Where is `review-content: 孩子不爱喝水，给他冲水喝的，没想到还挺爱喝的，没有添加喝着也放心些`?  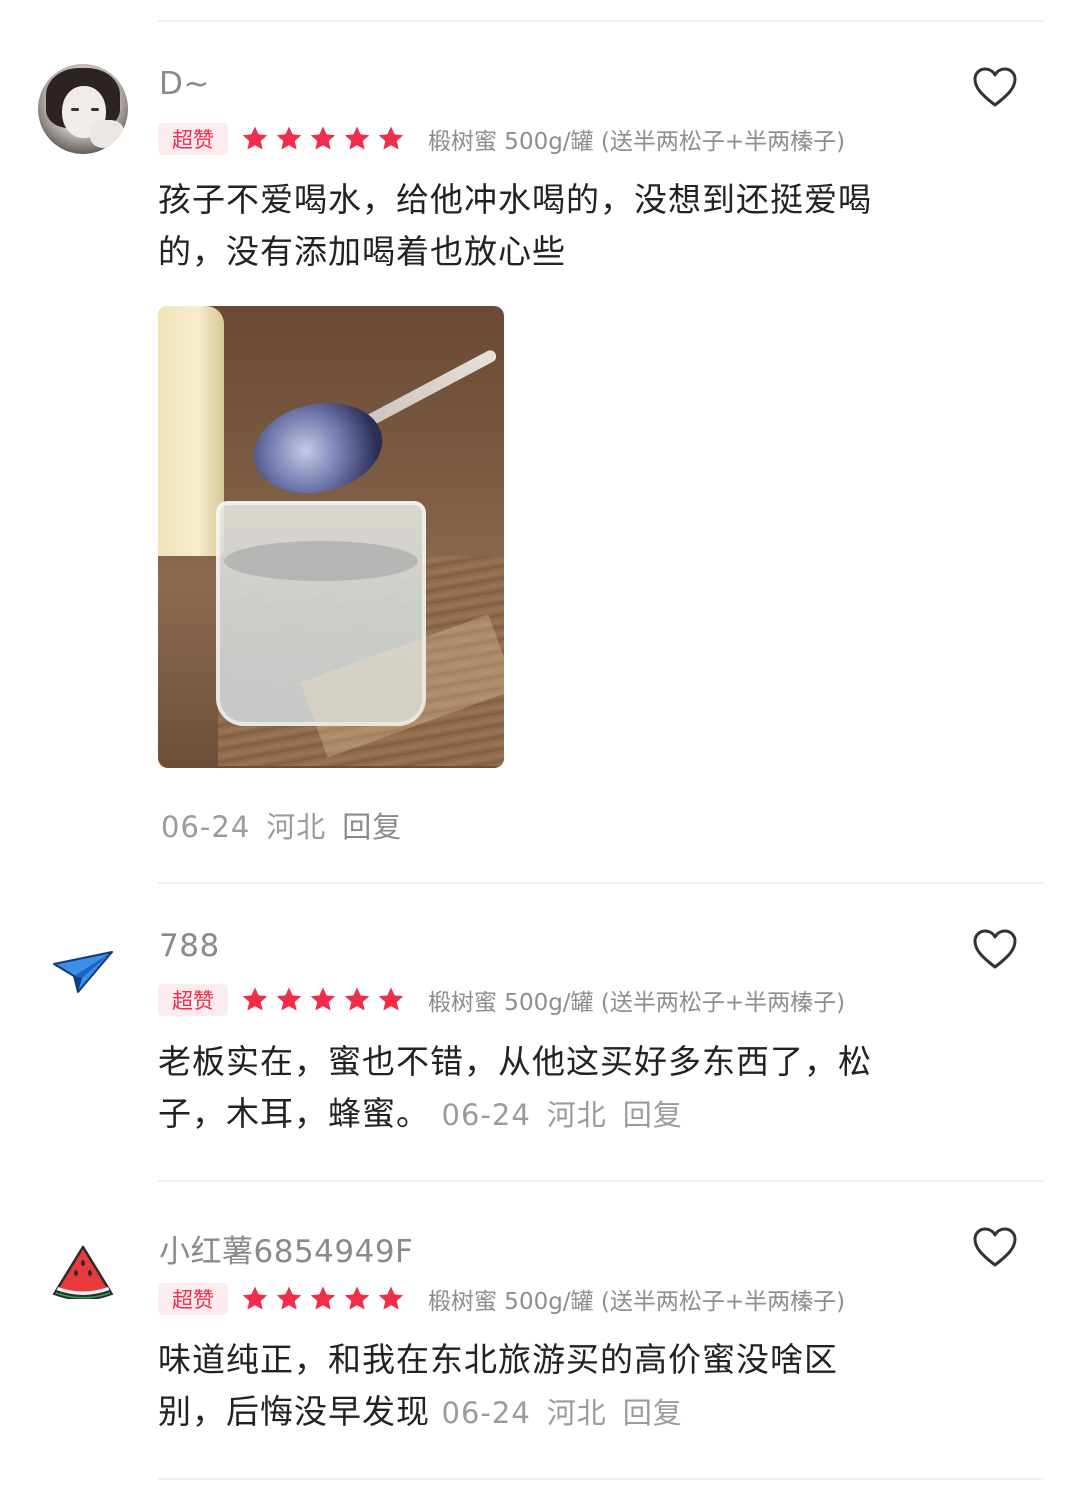 review-content: 孩子不爱喝水，给他冲水喝的，没想到还挺爱喝的，没有添加喝着也放心些 is located at coordinates (515, 225).